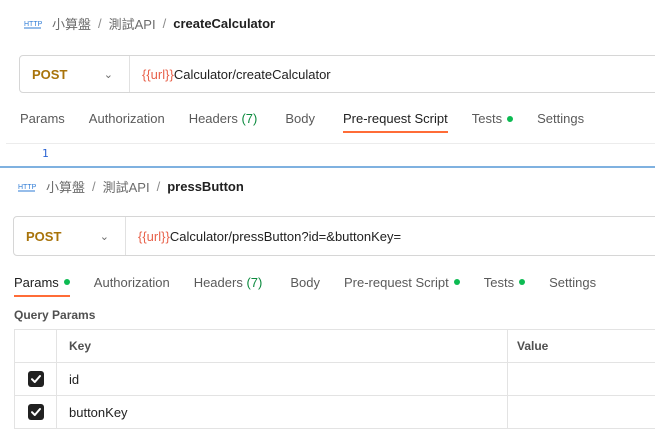  What do you see at coordinates (252, 74) in the screenshot?
I see `url-path: Calculator/createCalculator` at bounding box center [252, 74].